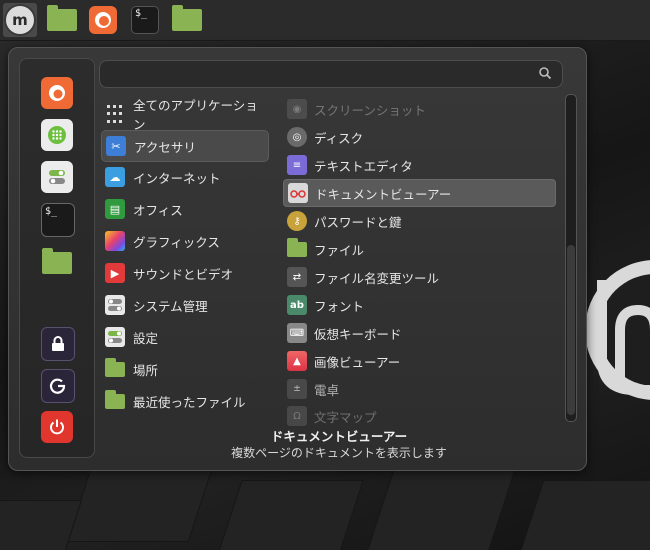 This screenshot has height=550, width=650. I want to click on category-all-applications: 全てのアプリケーション, so click(184, 115).